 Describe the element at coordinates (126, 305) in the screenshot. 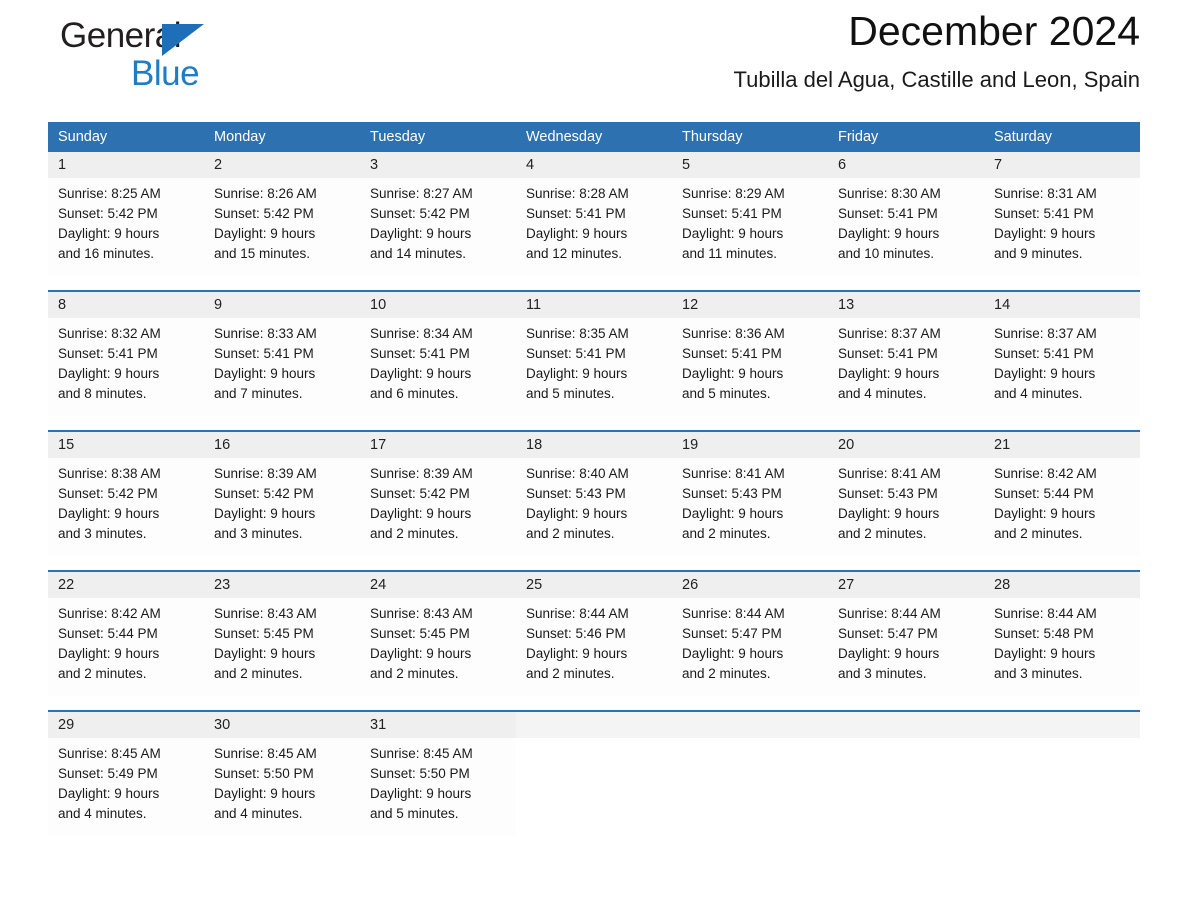

I see `day-cell-8: 8` at that location.